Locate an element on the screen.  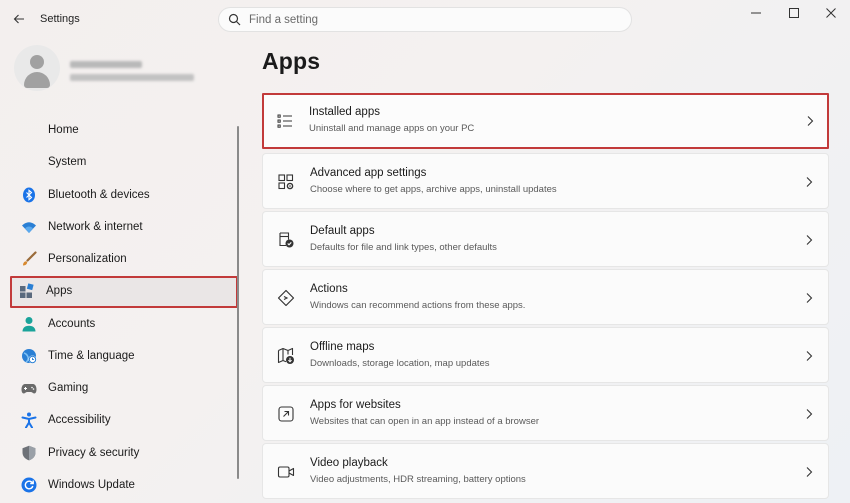
sidebar-item-privacy-security: Privacy & security is located at coordinates (124, 453).